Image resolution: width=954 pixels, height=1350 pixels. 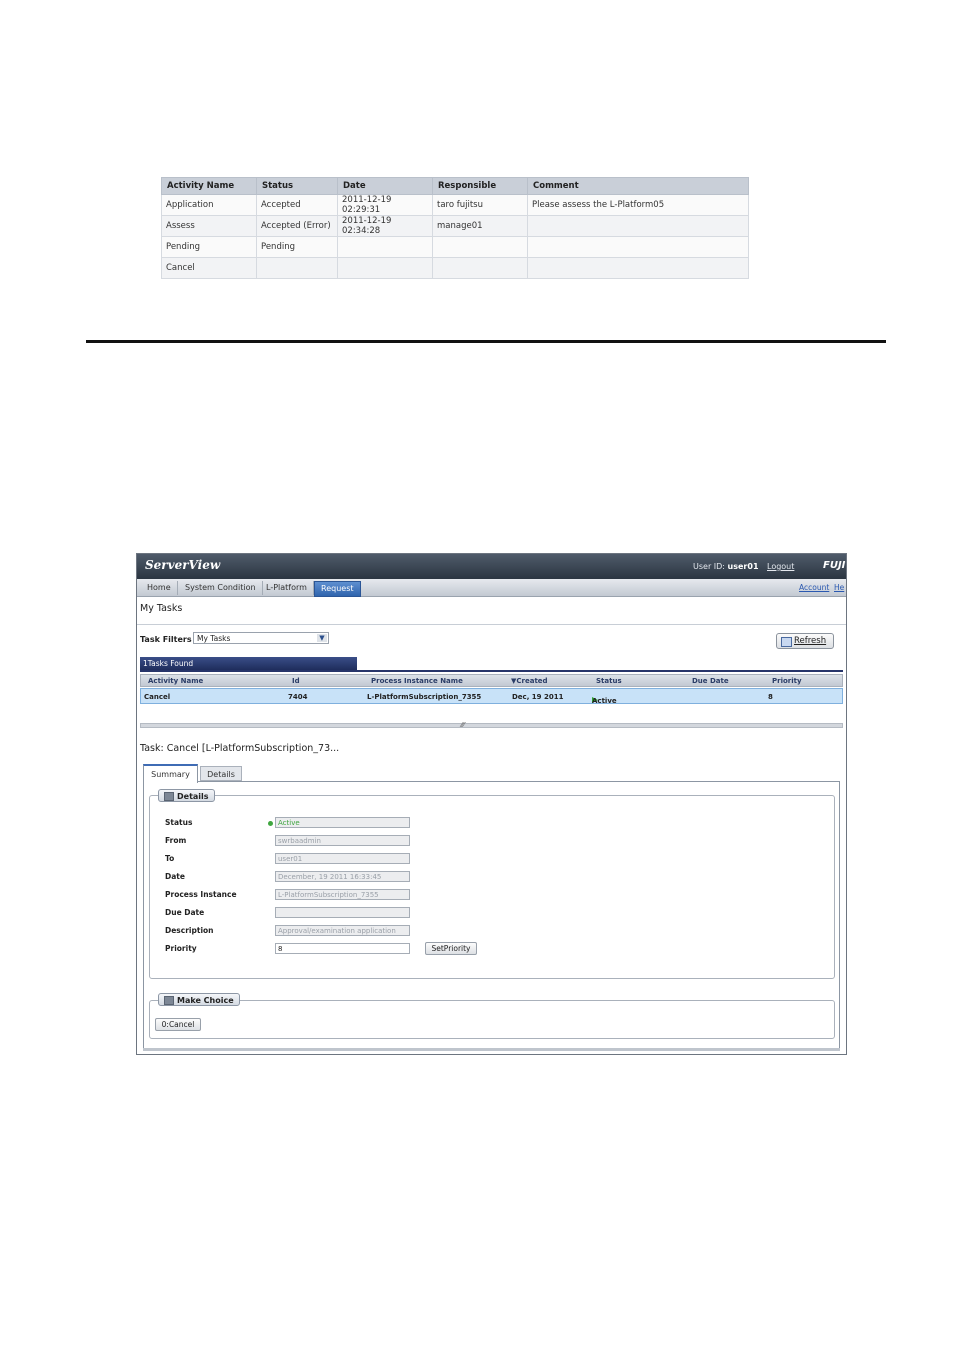 I want to click on task-filters-label: Task Filters, so click(x=166, y=639).